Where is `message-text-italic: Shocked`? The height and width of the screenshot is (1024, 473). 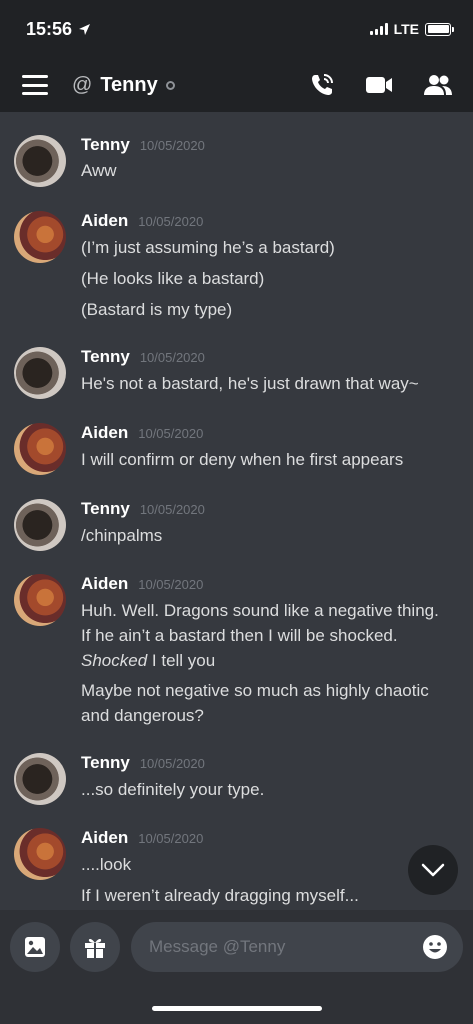 message-text-italic: Shocked is located at coordinates (114, 660).